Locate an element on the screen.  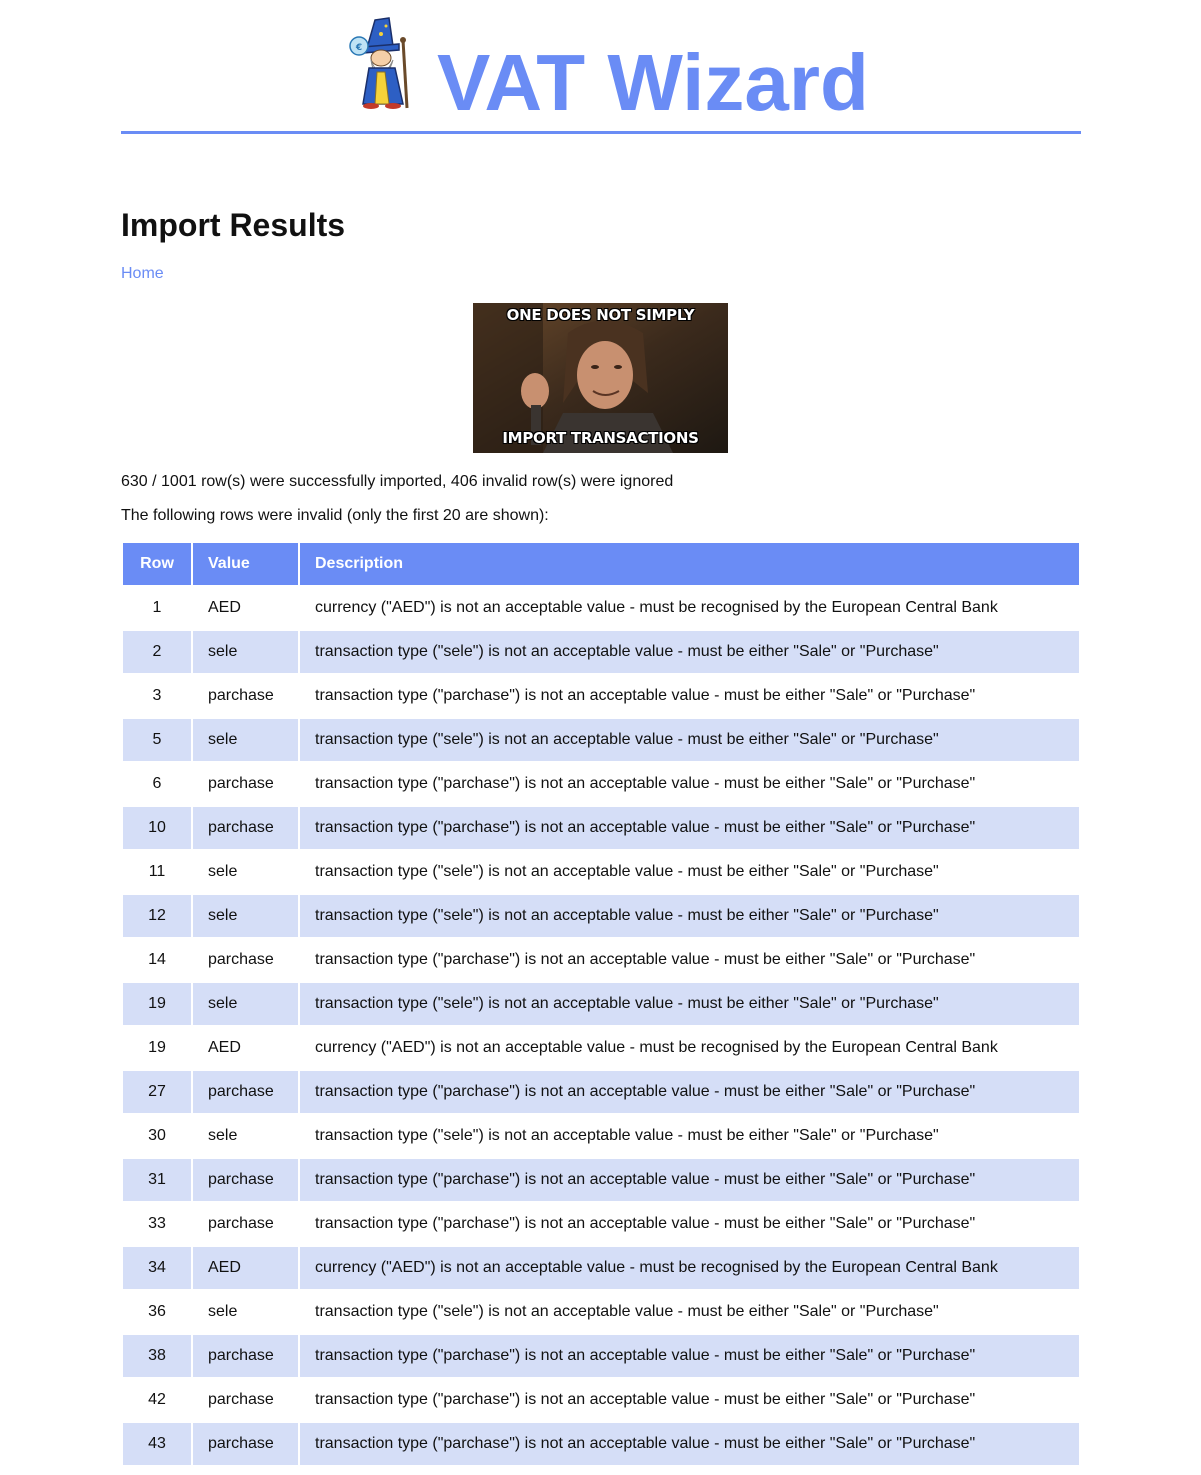
row-number-cell: 42 is located at coordinates (157, 1399).